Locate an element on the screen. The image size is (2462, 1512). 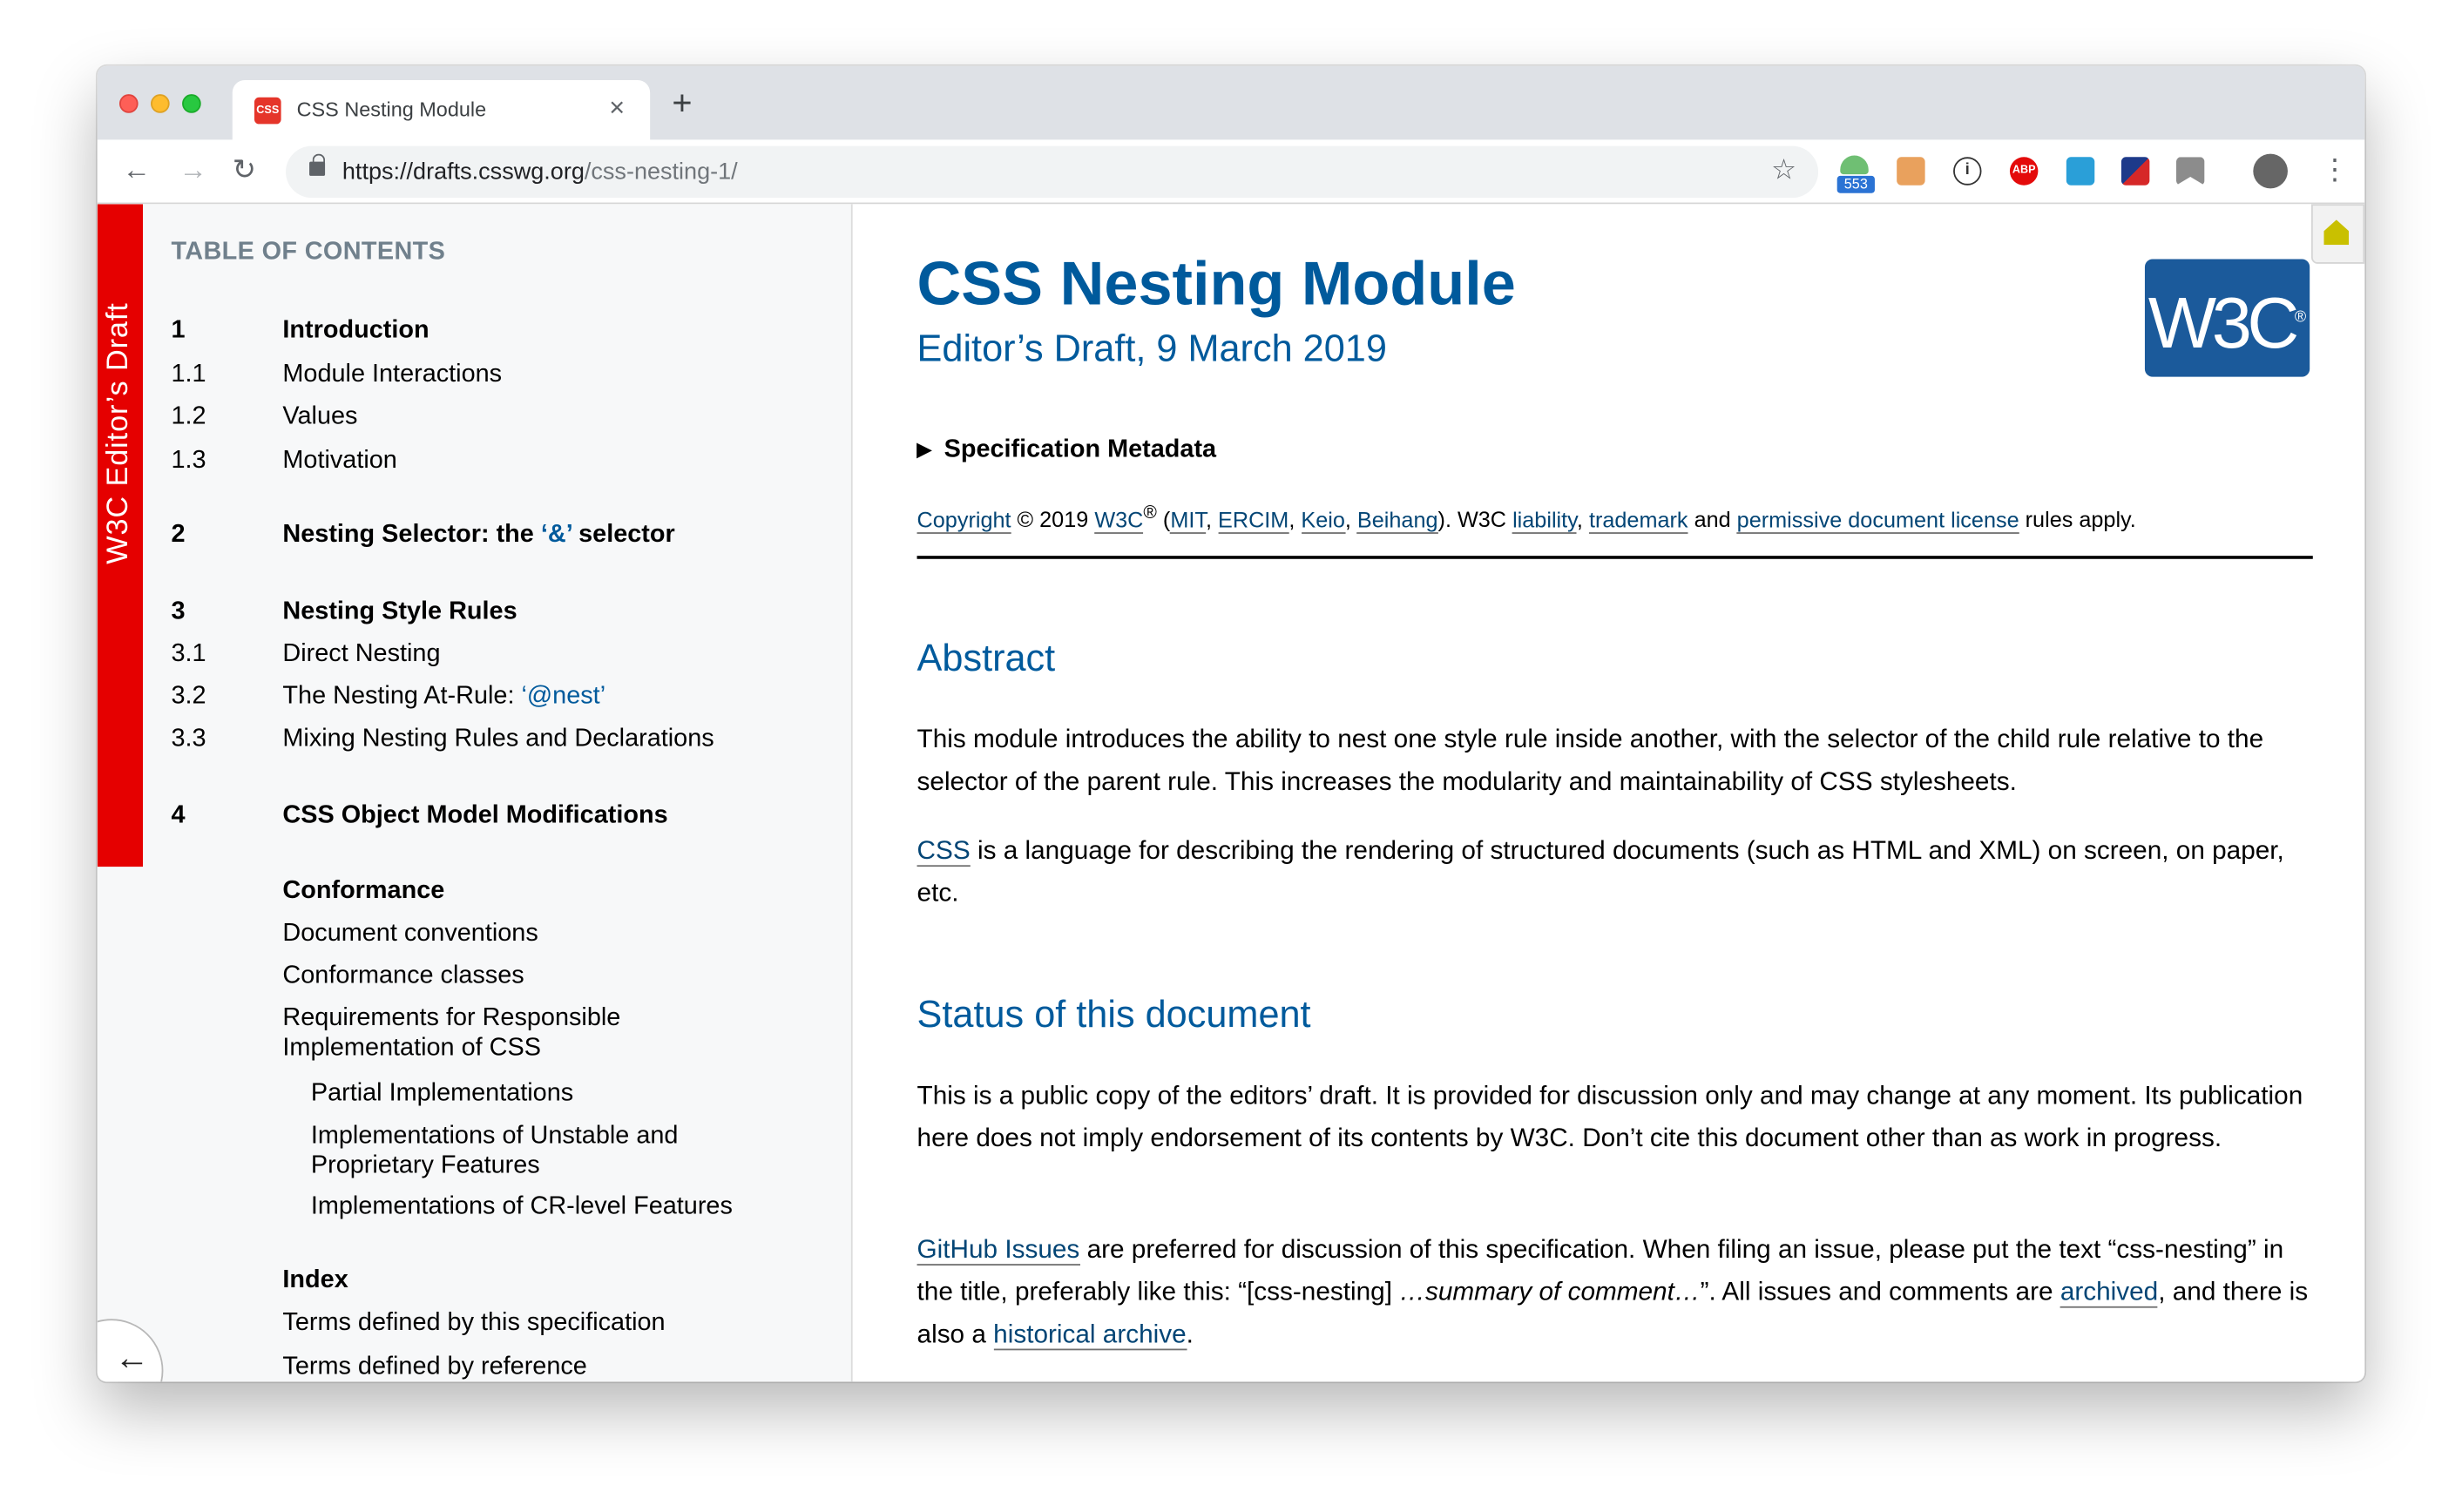
toc-number: 3.1 is located at coordinates (188, 654).